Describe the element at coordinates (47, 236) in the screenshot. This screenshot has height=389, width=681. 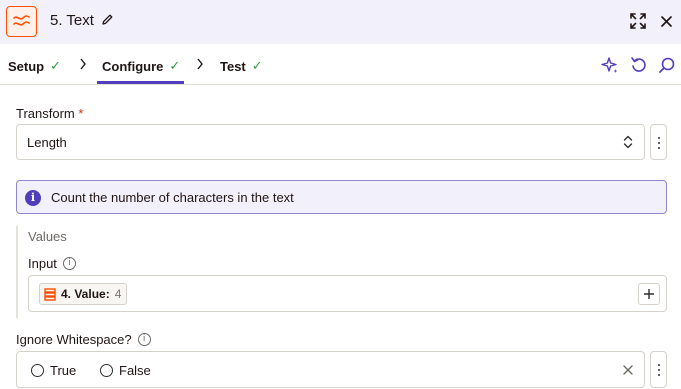
I see `values-title: Values` at that location.